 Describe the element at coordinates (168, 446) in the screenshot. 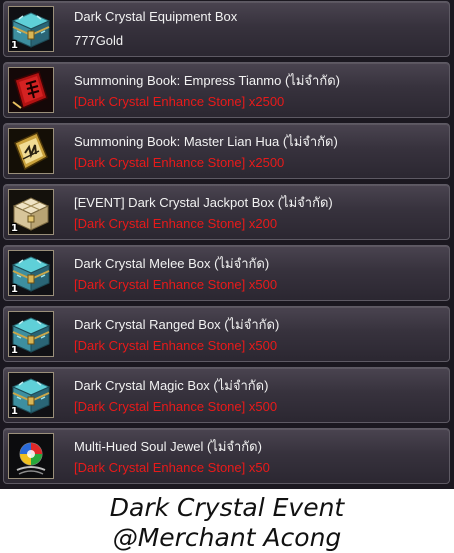

I see `item-name: Multi-Hued Soul Jewel (ไม่จำกัด)` at that location.